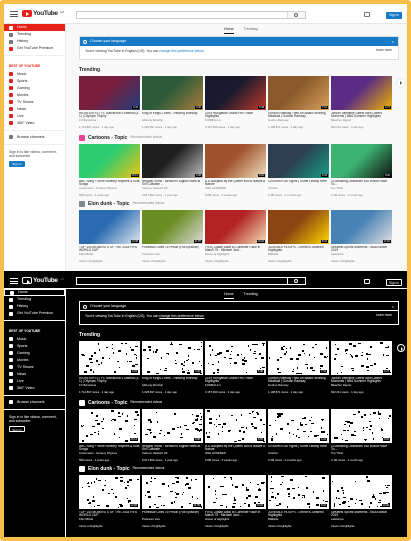 This screenshot has width=411, height=541. I want to click on video-channel: Gordon Ramsay, so click(298, 387).